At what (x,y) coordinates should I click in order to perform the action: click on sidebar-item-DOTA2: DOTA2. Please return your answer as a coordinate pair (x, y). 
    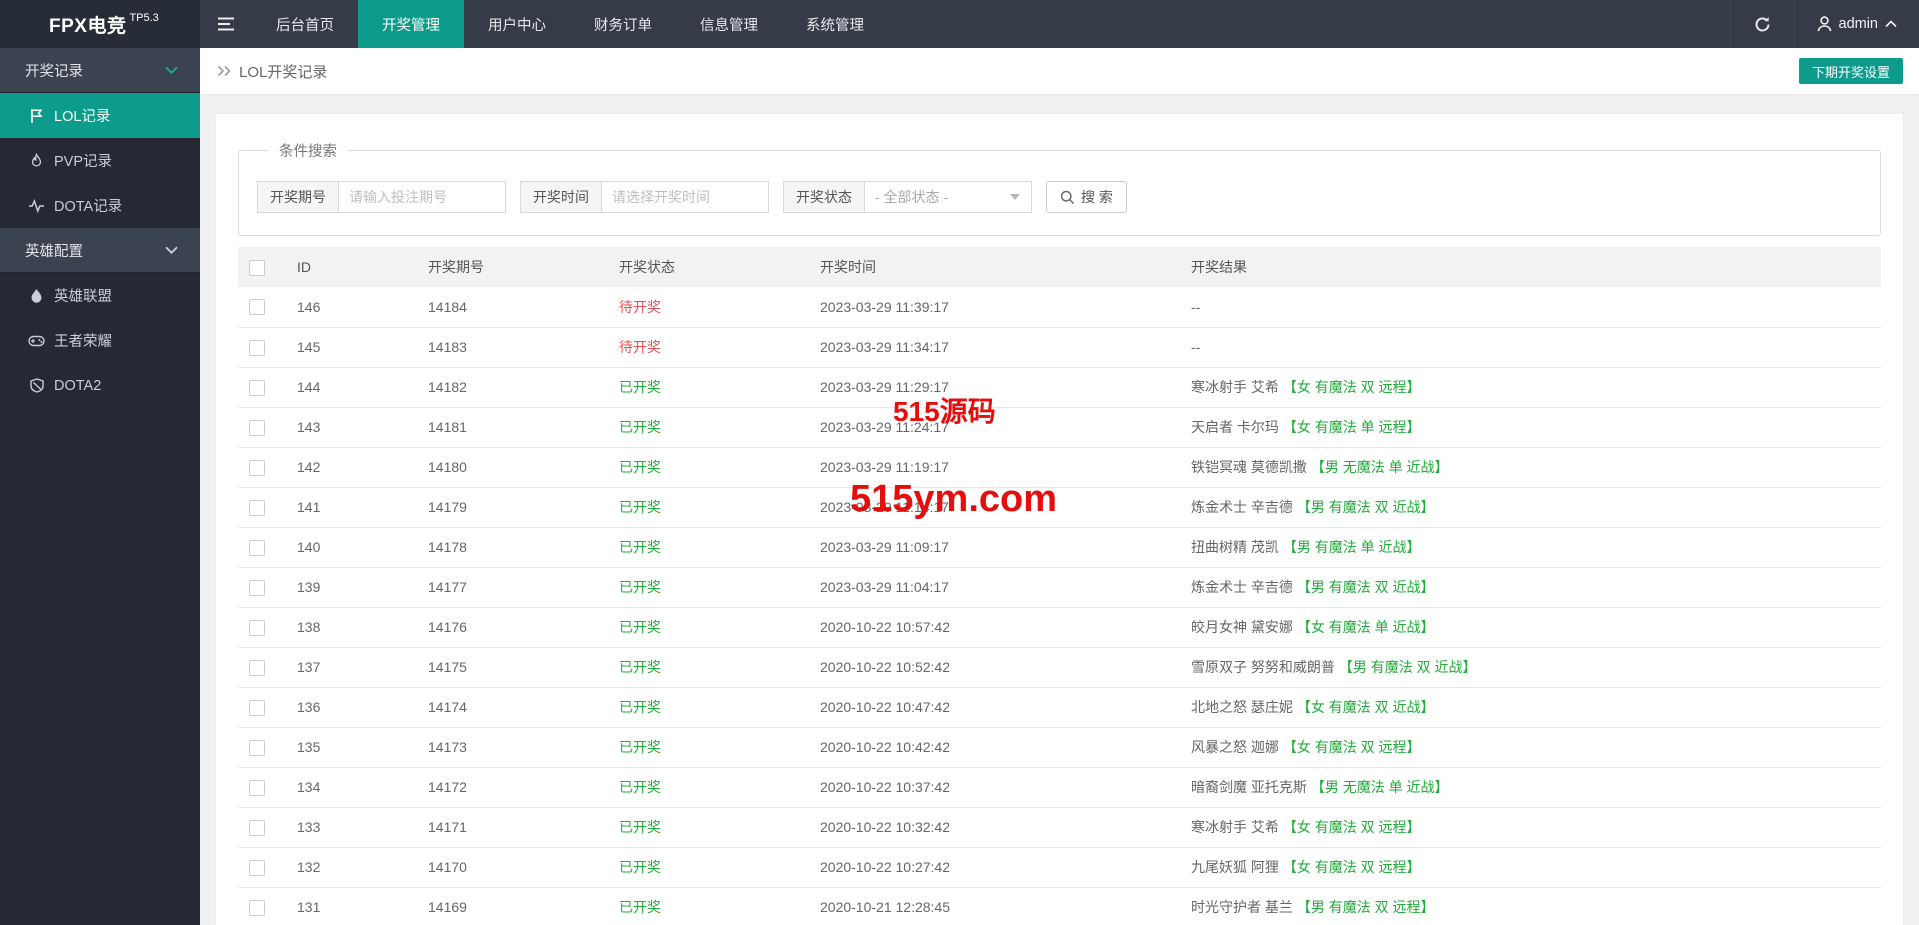
    Looking at the image, I should click on (100, 385).